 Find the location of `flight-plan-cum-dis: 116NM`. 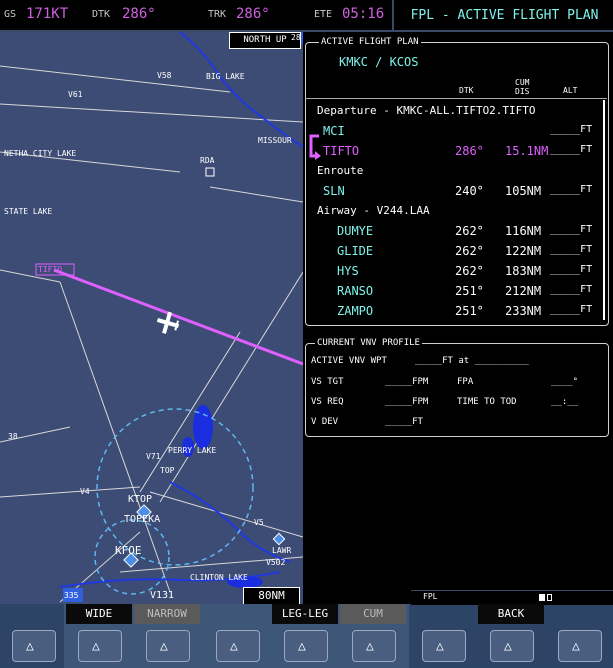

flight-plan-cum-dis: 116NM is located at coordinates (523, 231).